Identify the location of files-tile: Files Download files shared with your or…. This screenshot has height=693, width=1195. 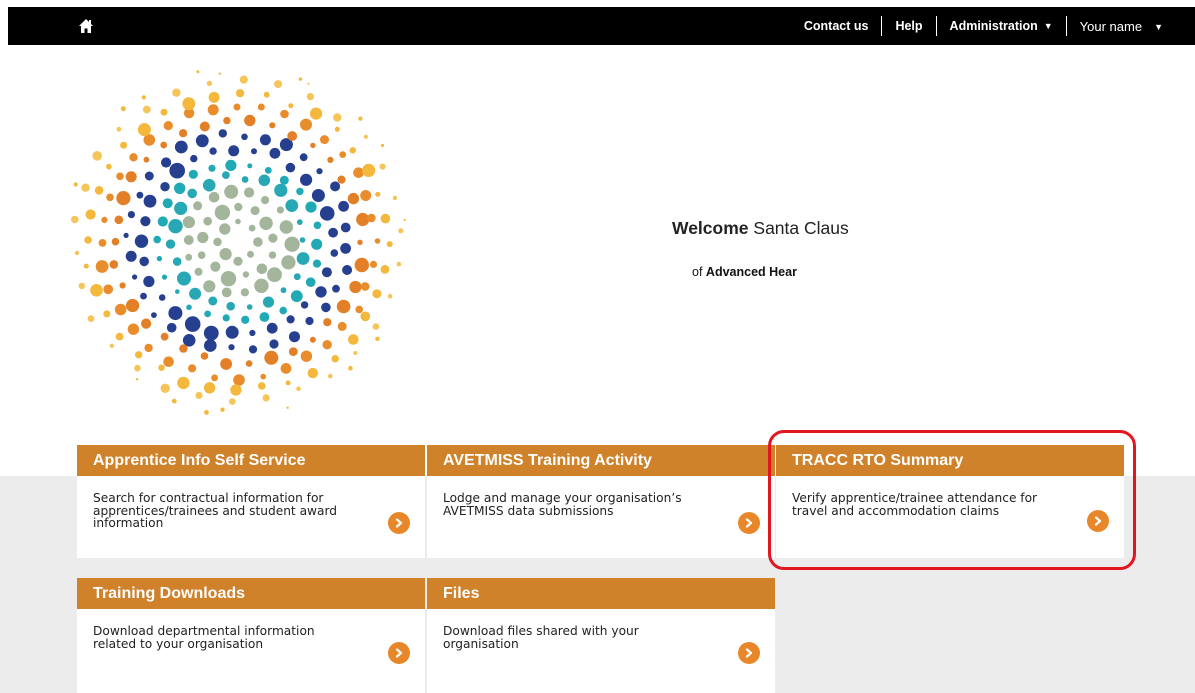
(601, 635).